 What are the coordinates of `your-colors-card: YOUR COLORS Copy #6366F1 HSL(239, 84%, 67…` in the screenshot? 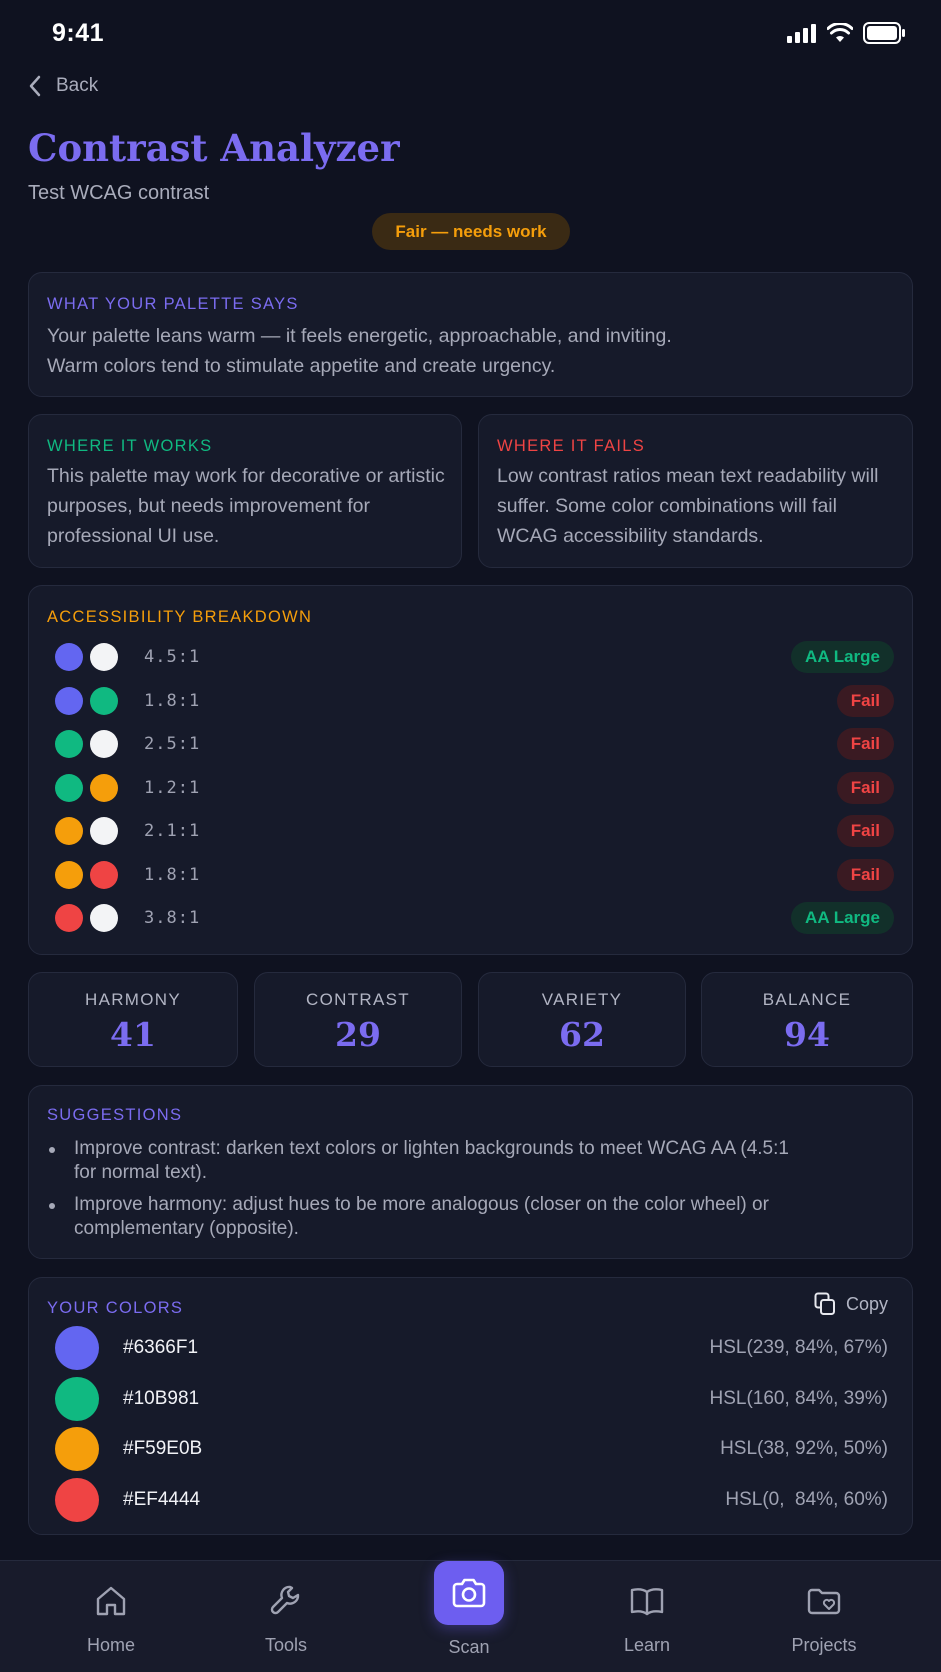 It's located at (470, 1406).